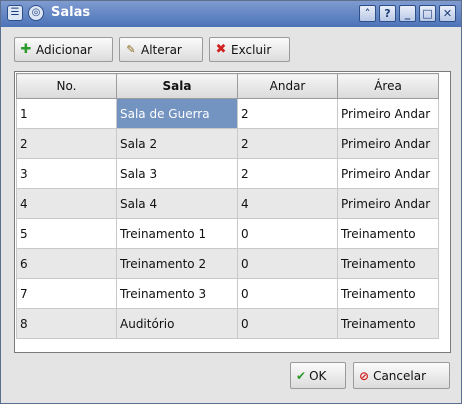 This screenshot has height=404, width=462. I want to click on cell-no: 5, so click(66, 233).